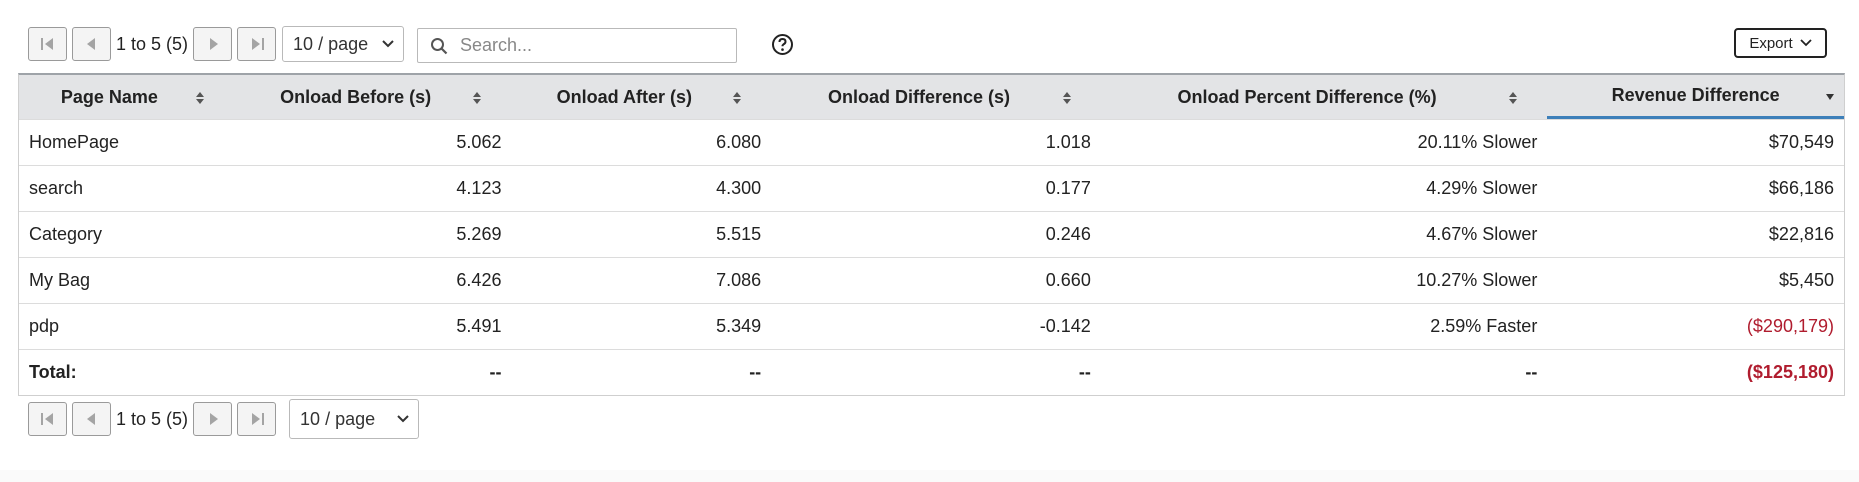  Describe the element at coordinates (1531, 372) in the screenshot. I see `total-onload-percent-difference: --` at that location.